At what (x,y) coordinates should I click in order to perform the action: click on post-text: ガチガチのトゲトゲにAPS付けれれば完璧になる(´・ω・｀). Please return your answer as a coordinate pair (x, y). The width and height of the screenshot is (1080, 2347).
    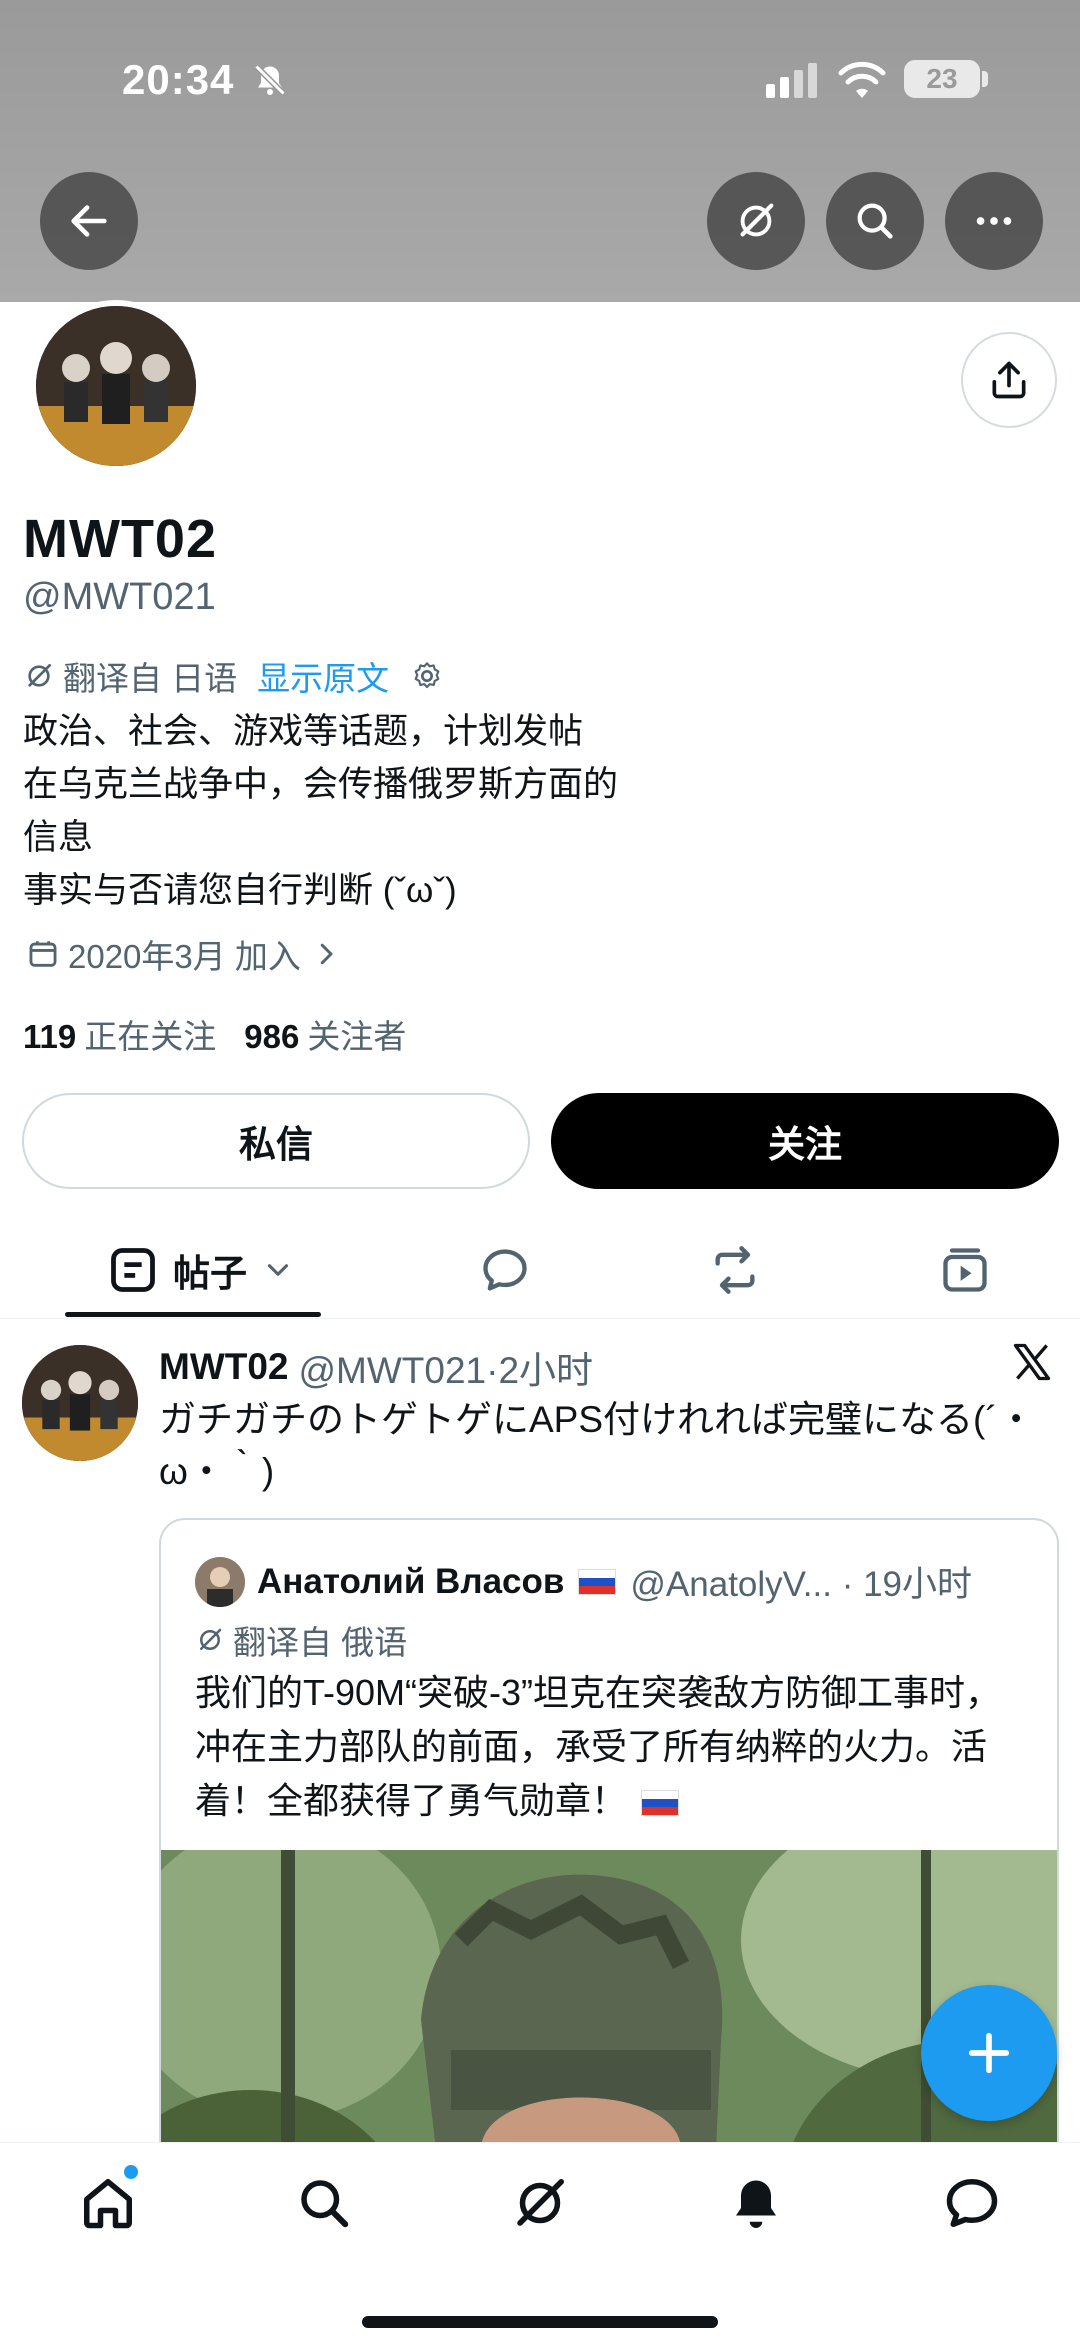
    Looking at the image, I should click on (597, 1445).